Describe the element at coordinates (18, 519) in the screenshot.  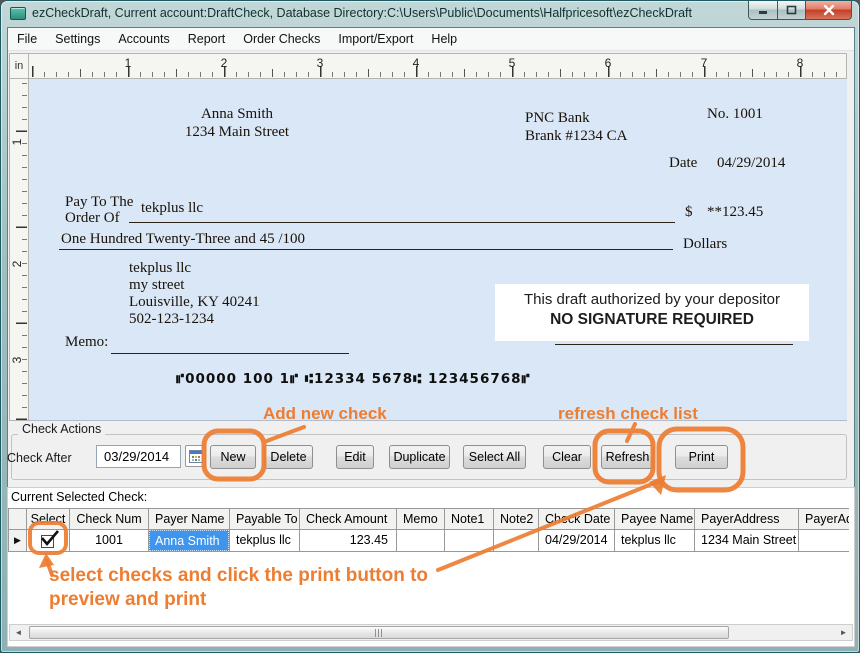
I see `grid-corner-cell` at that location.